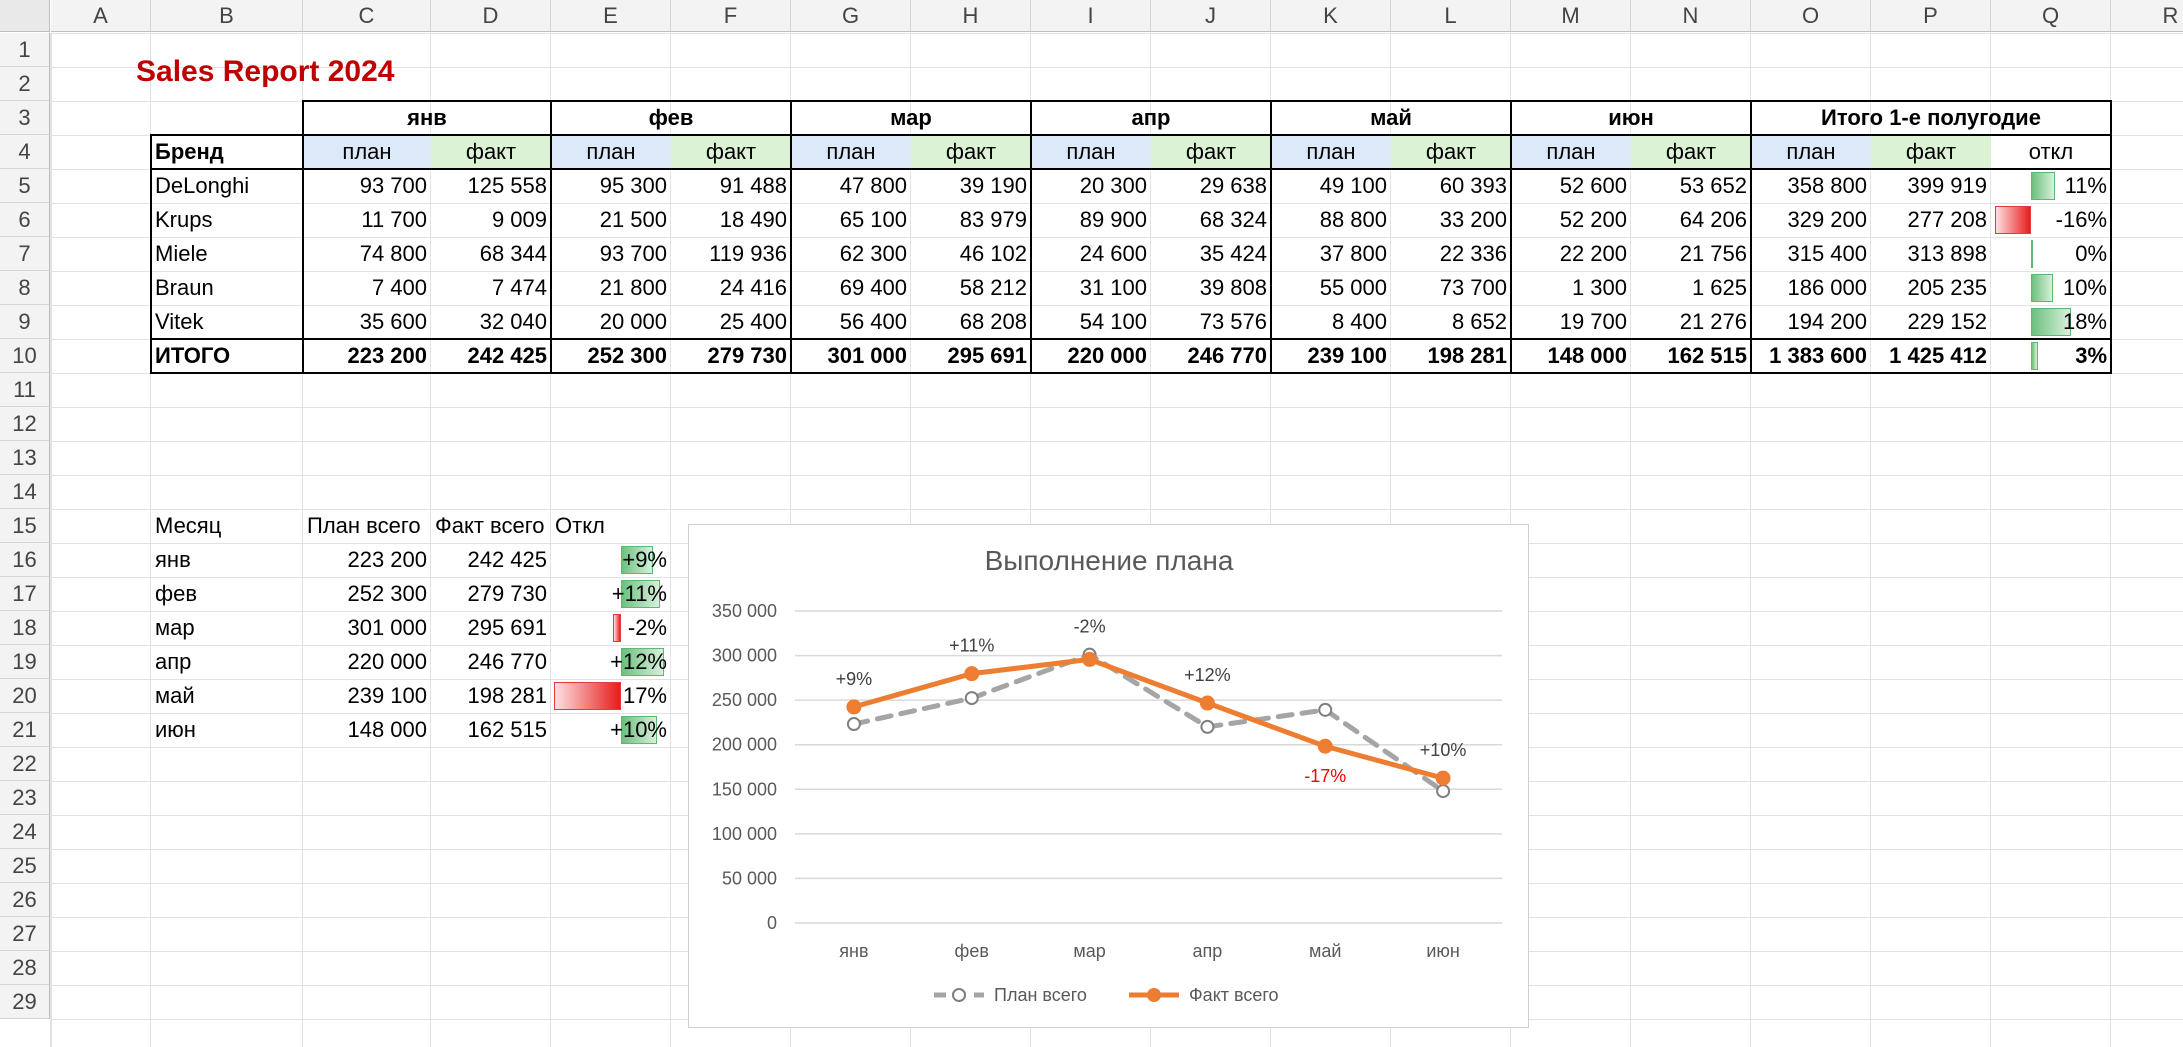 Image resolution: width=2183 pixels, height=1047 pixels. I want to click on value-cell: 20 300, so click(1091, 186).